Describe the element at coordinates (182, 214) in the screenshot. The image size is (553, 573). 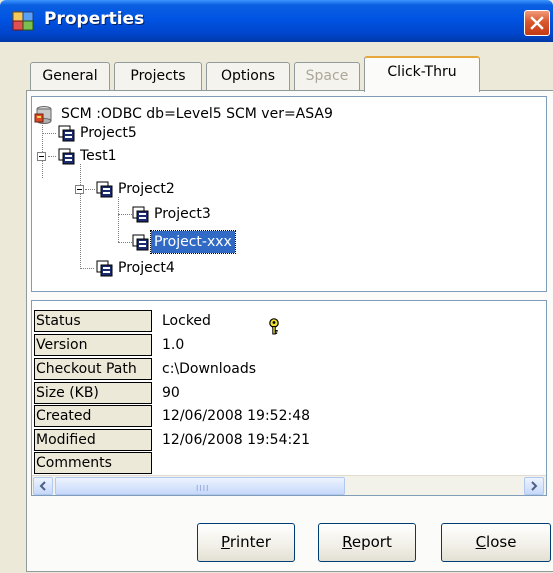
I see `tree-item-label: Project3` at that location.